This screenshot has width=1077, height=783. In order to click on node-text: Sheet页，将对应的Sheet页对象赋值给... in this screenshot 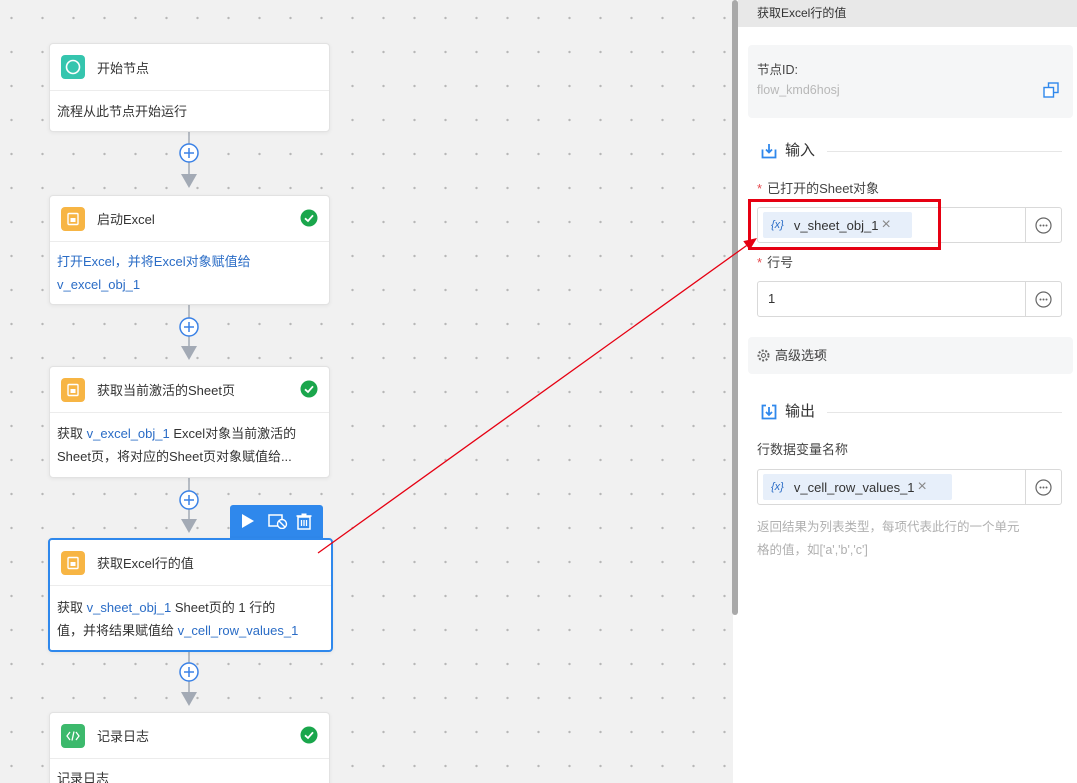, I will do `click(174, 456)`.